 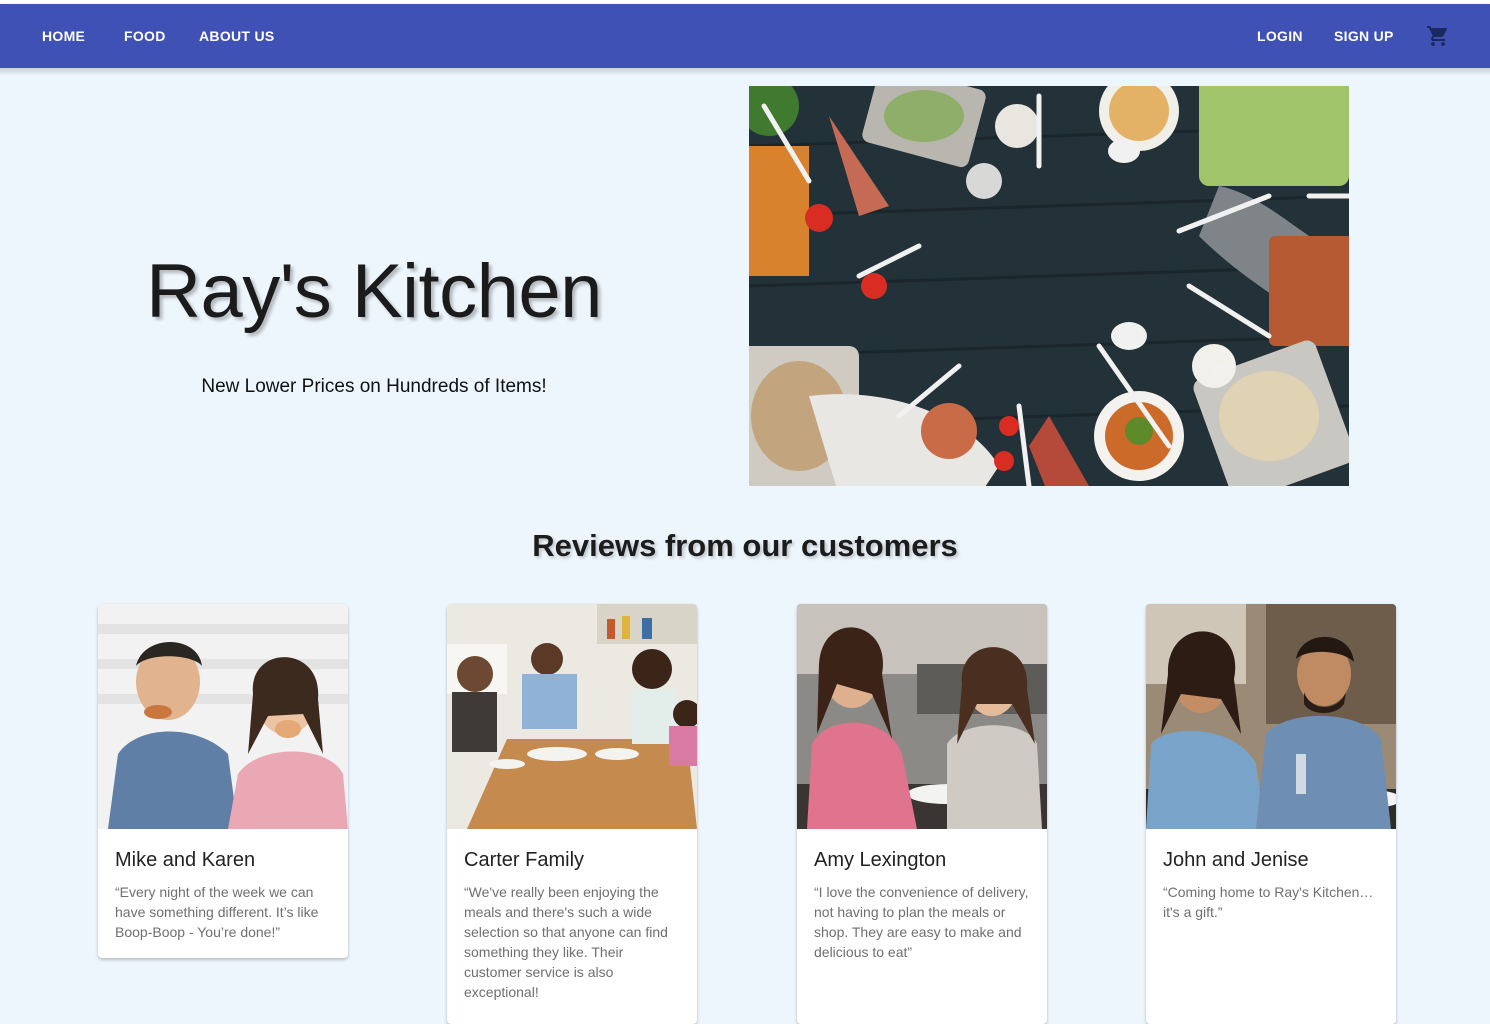 What do you see at coordinates (922, 716) in the screenshot?
I see `review-photo-amy-lexington` at bounding box center [922, 716].